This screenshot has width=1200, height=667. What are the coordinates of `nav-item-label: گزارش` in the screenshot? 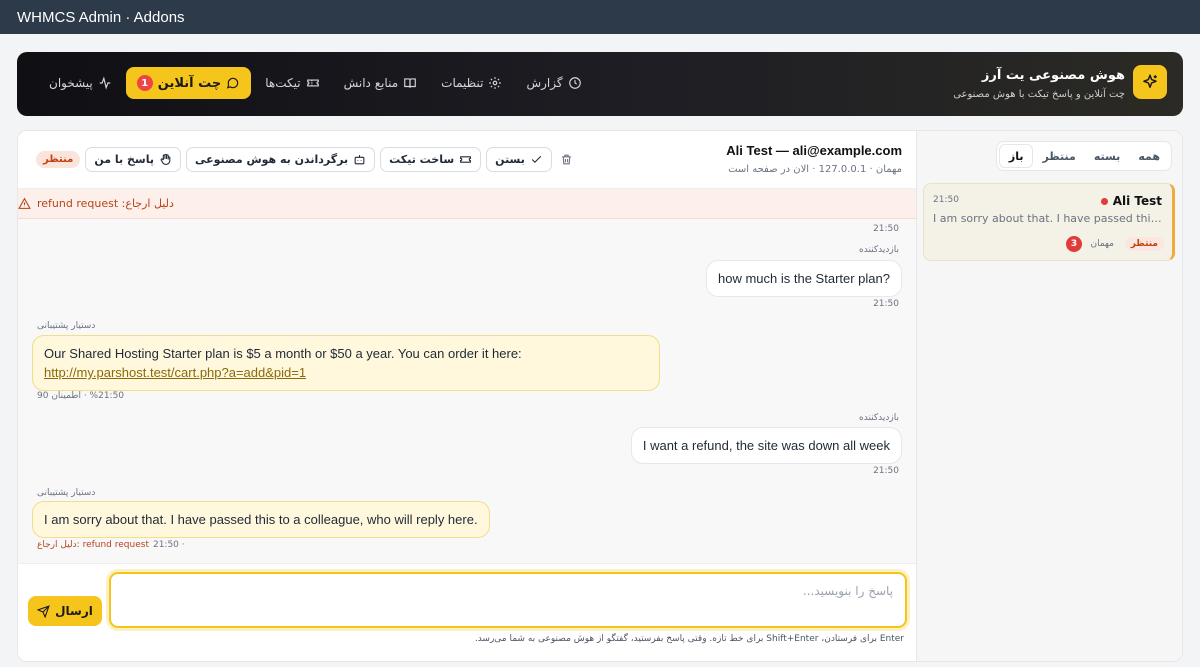 It's located at (544, 83).